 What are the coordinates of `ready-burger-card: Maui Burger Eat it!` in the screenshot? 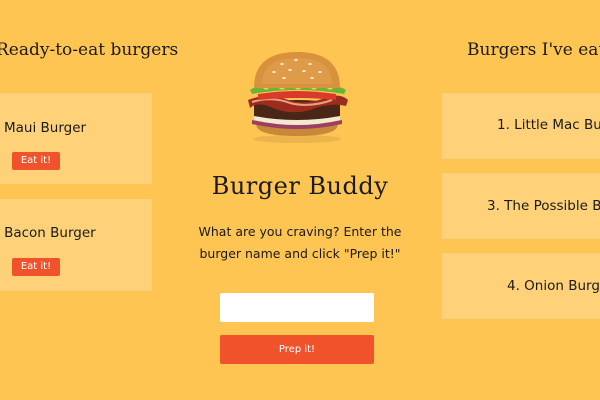 It's located at (76, 138).